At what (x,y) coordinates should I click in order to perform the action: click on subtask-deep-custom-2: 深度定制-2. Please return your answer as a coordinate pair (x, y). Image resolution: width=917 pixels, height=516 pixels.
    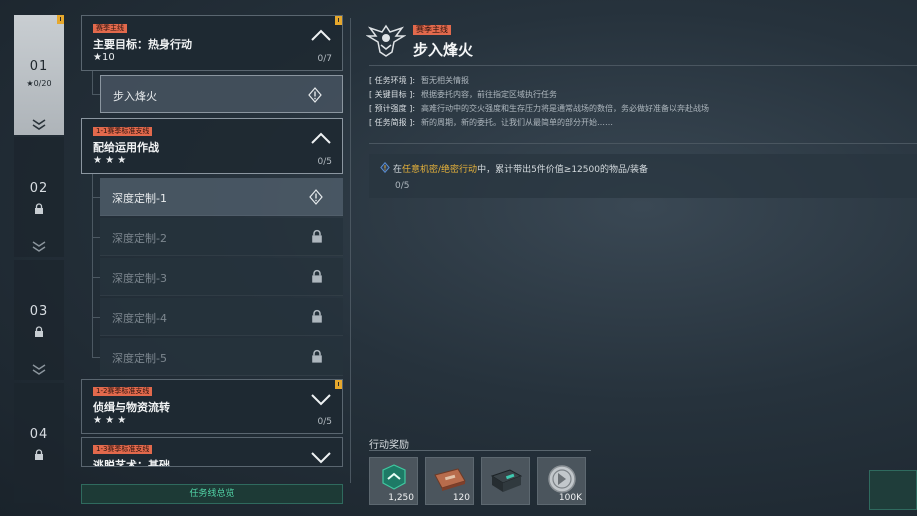
    Looking at the image, I should click on (221, 237).